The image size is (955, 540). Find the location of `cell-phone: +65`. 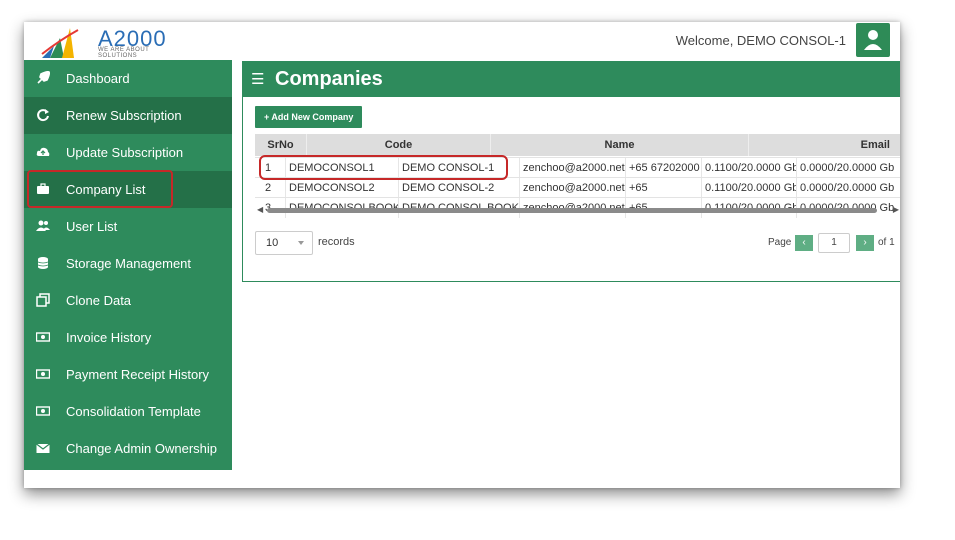

cell-phone: +65 is located at coordinates (664, 188).